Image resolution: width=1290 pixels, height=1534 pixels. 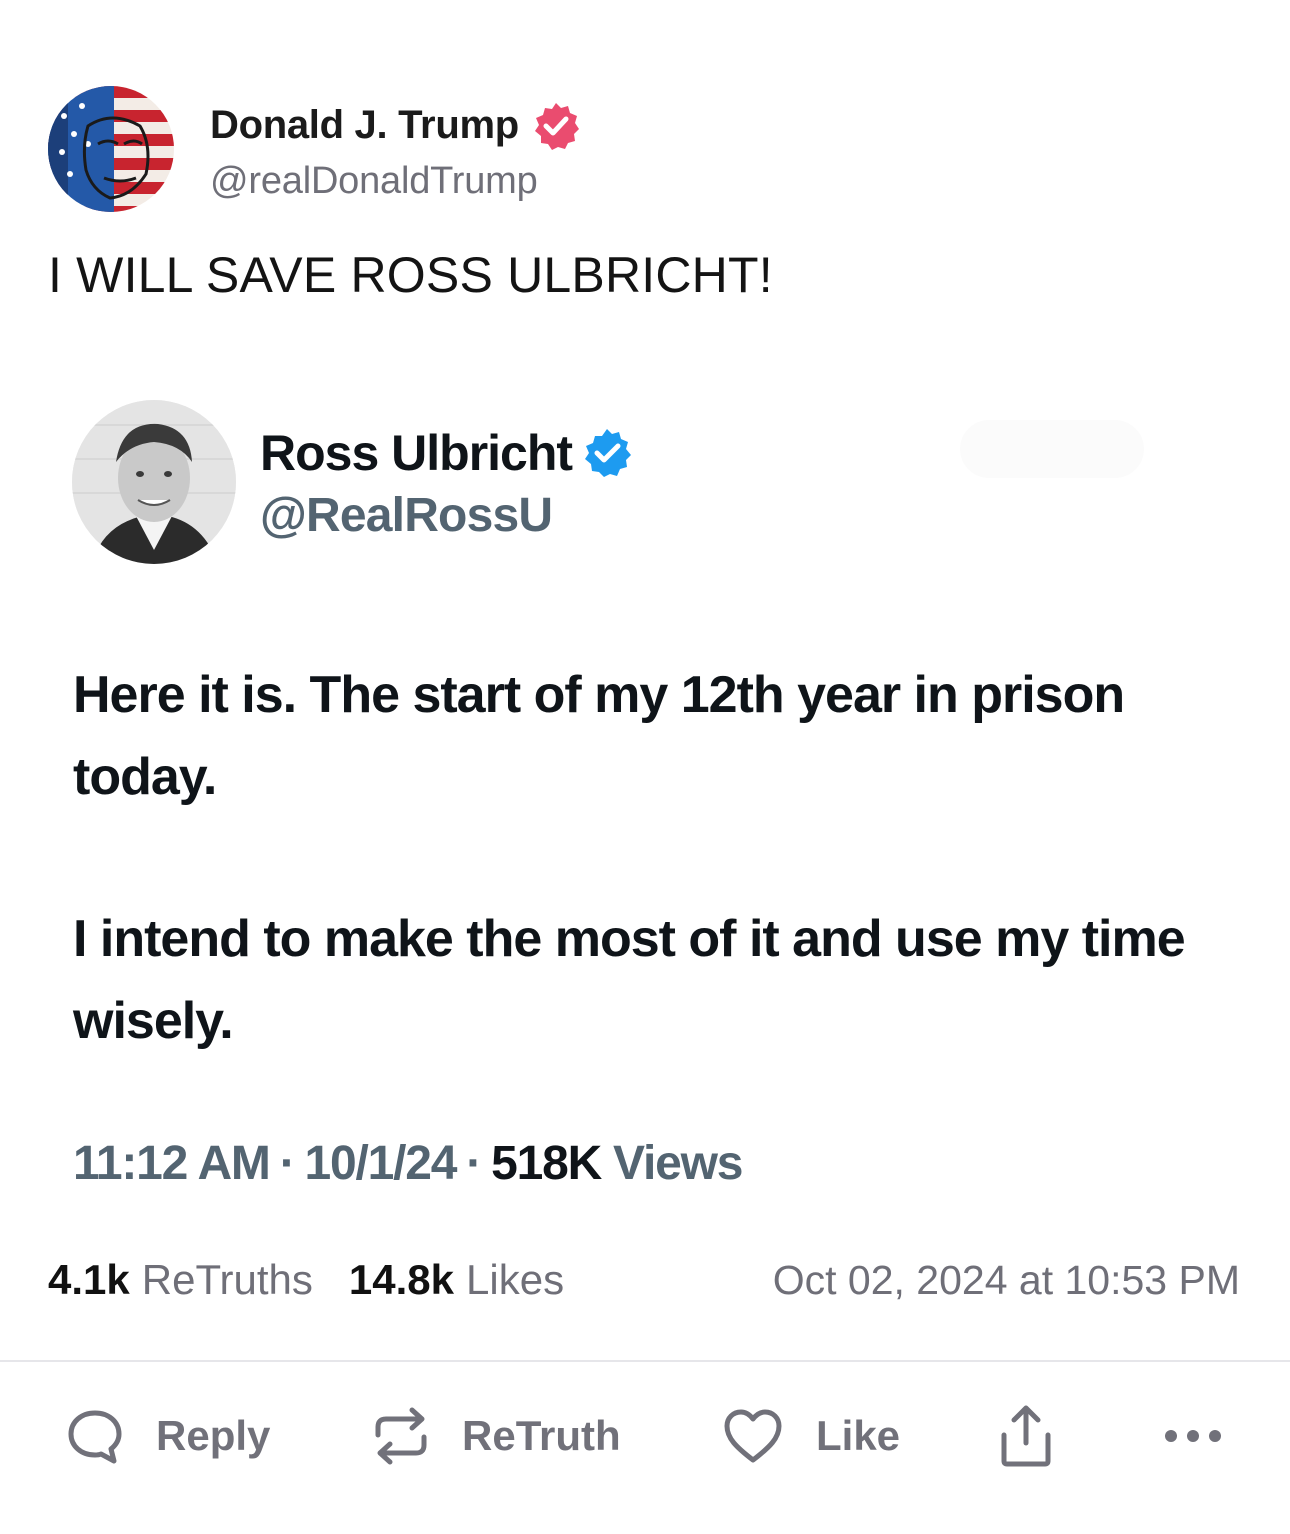 What do you see at coordinates (314, 149) in the screenshot?
I see `post-author: Donald J. Trump @realDonaldTrump` at bounding box center [314, 149].